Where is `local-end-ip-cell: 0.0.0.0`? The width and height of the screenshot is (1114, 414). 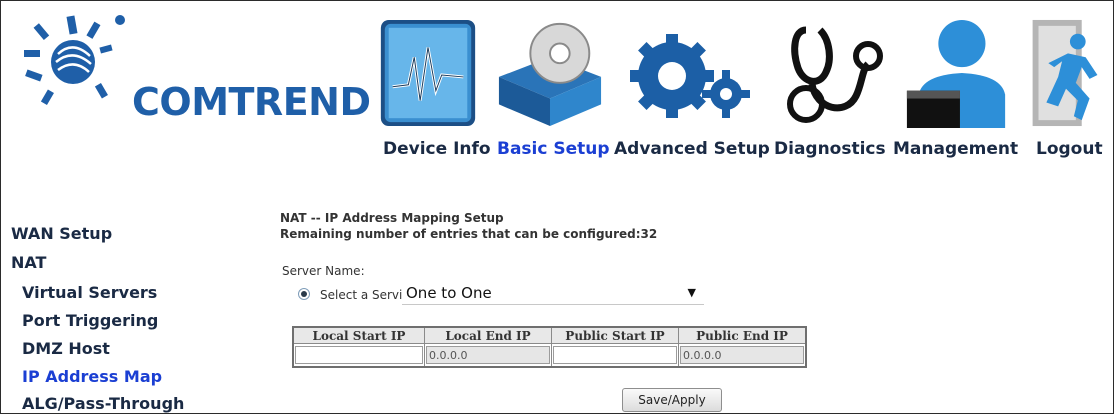
local-end-ip-cell: 0.0.0.0 is located at coordinates (488, 355).